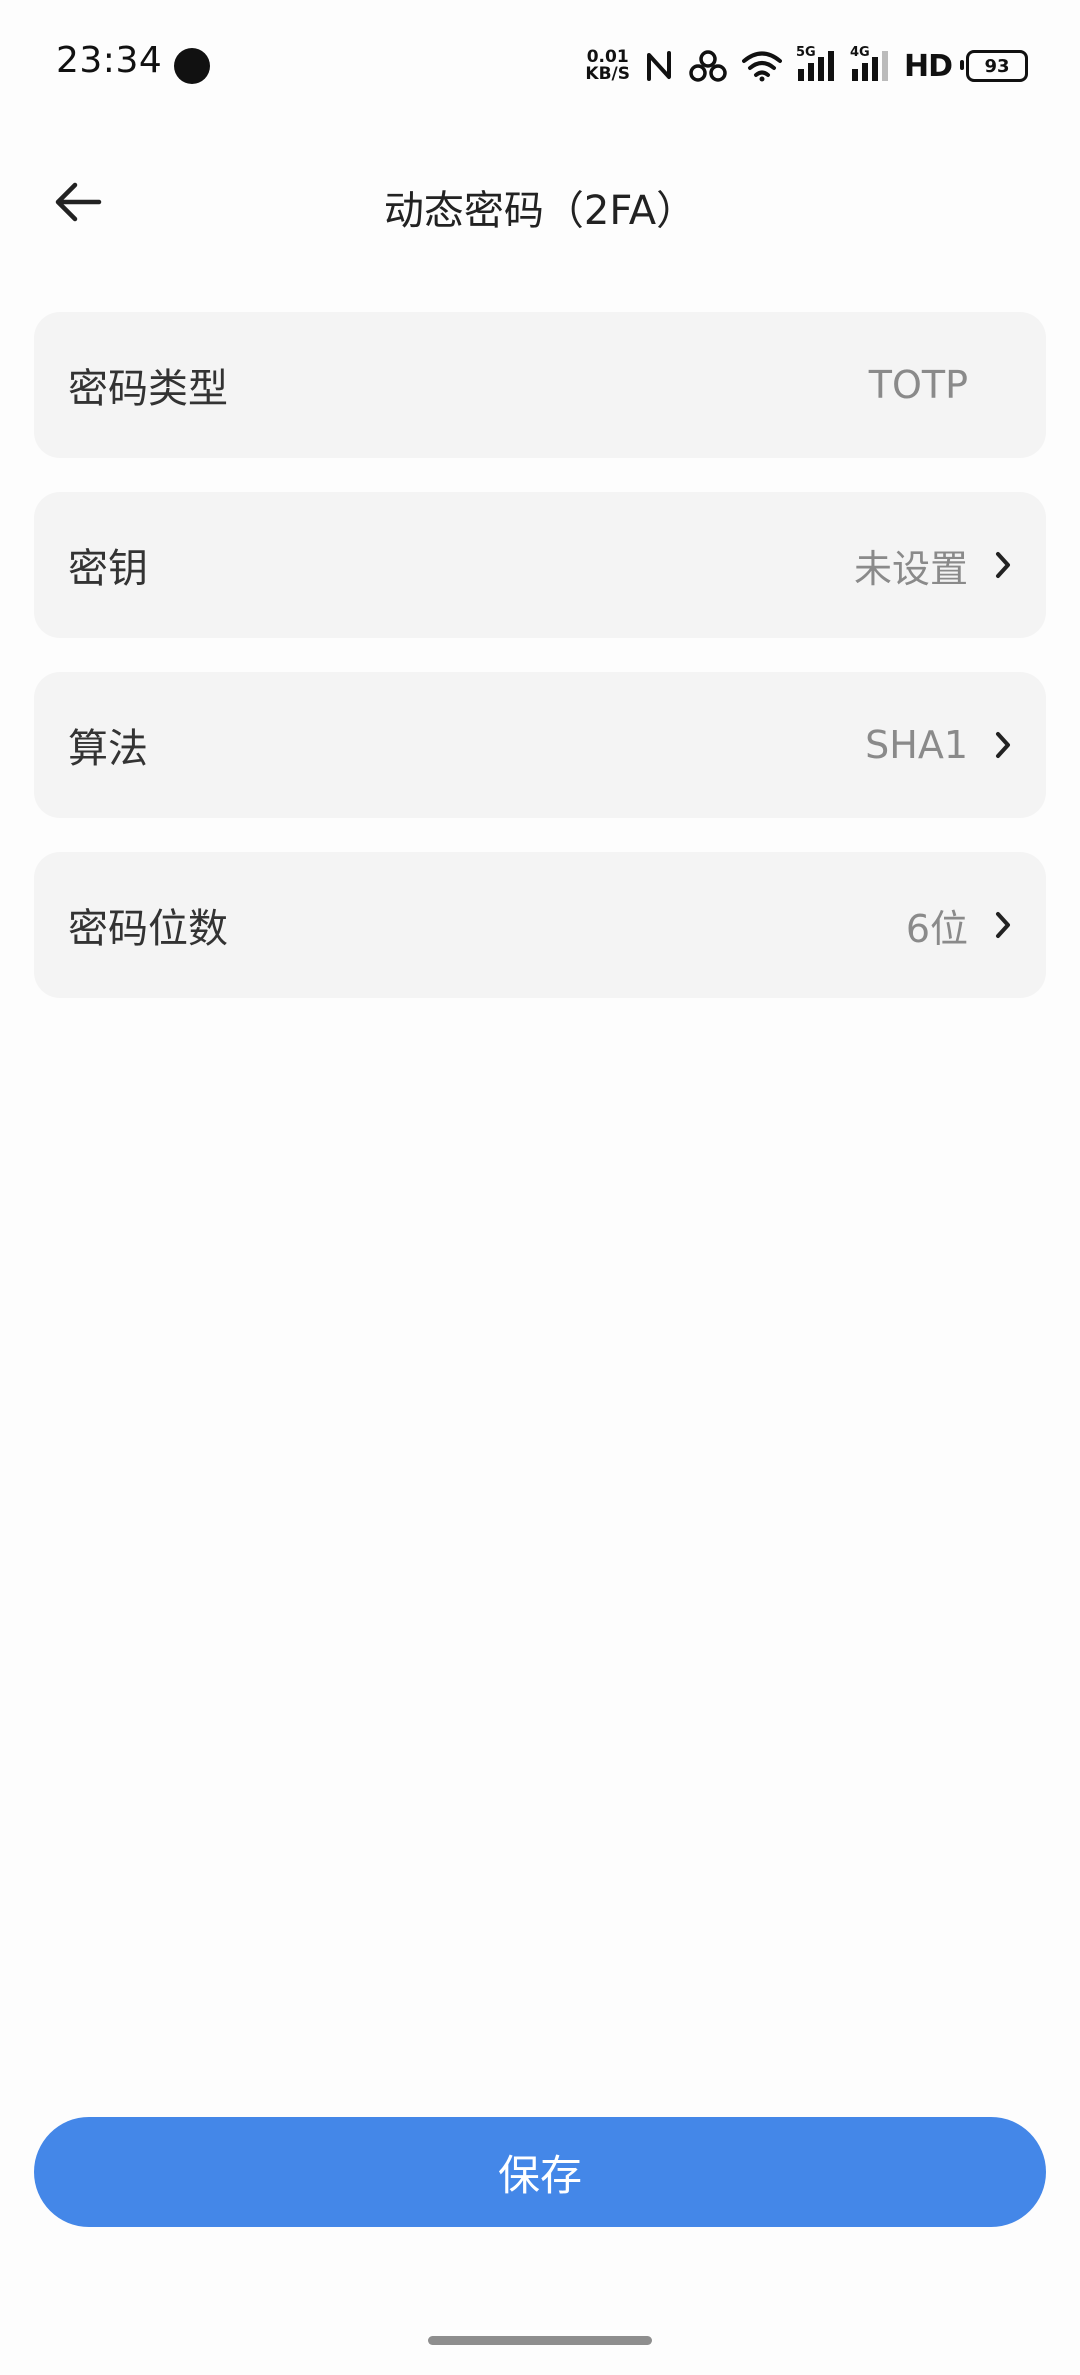  I want to click on network-speed: 0.01 KB/S, so click(607, 66).